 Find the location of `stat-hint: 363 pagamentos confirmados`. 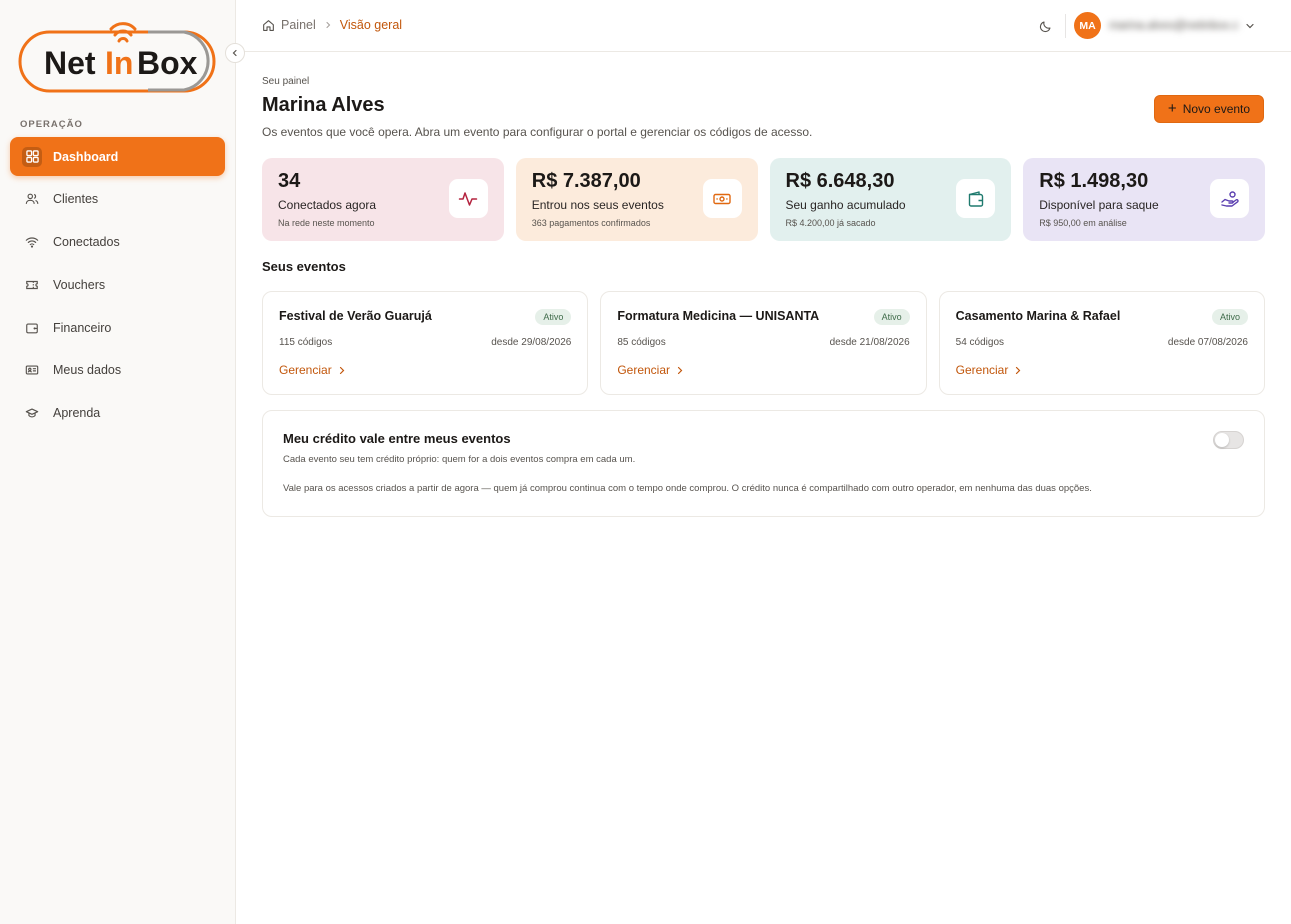

stat-hint: 363 pagamentos confirmados is located at coordinates (591, 223).